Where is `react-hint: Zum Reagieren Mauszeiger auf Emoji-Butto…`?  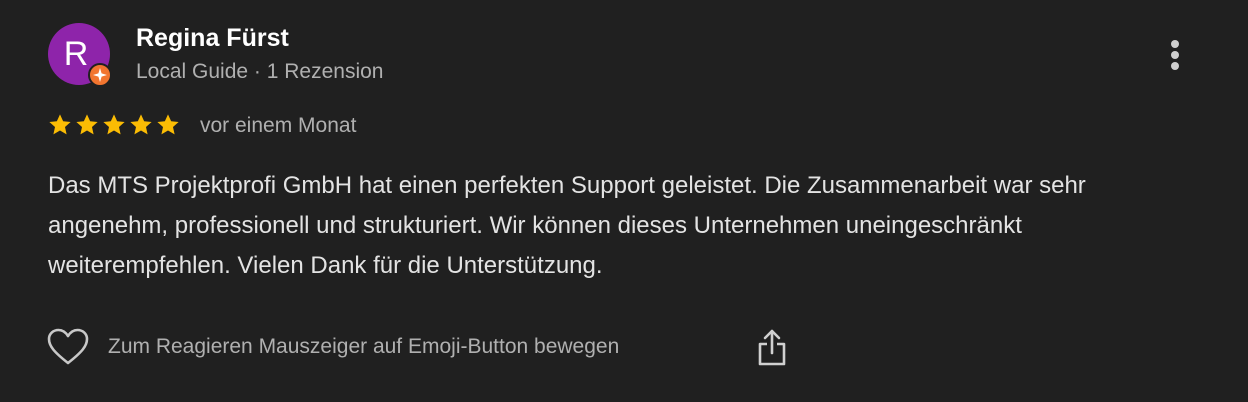 react-hint: Zum Reagieren Mauszeiger auf Emoji-Butto… is located at coordinates (364, 346).